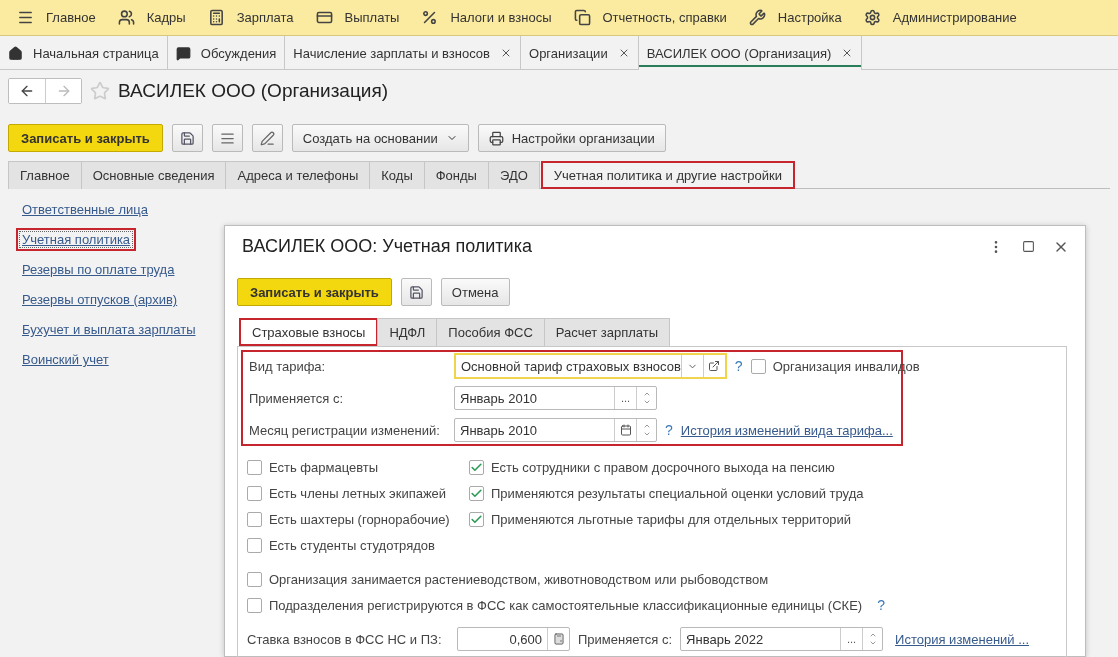 This screenshot has height=657, width=1118. I want to click on dialog-tab: Страховые взносы, so click(309, 332).